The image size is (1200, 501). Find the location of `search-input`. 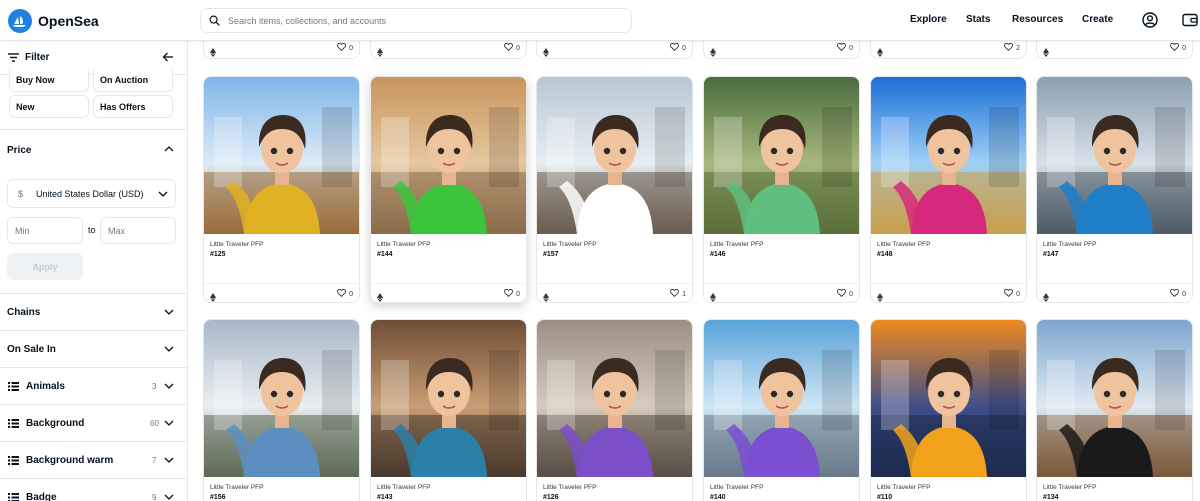

search-input is located at coordinates (418, 20).